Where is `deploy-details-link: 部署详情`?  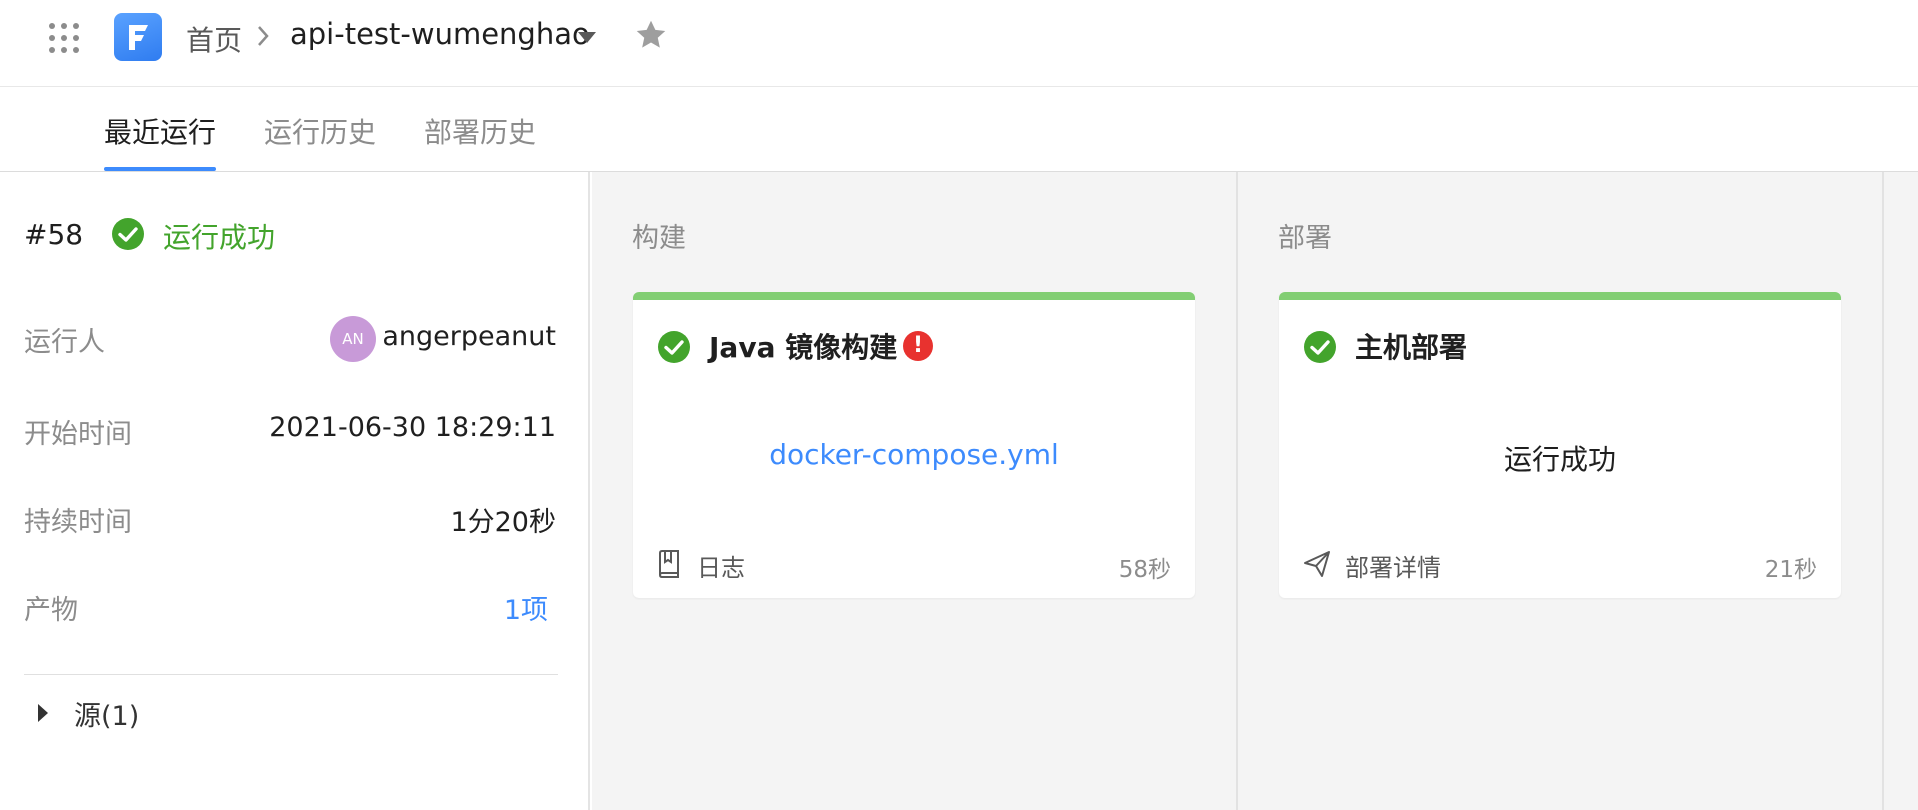
deploy-details-link: 部署详情 is located at coordinates (1393, 565).